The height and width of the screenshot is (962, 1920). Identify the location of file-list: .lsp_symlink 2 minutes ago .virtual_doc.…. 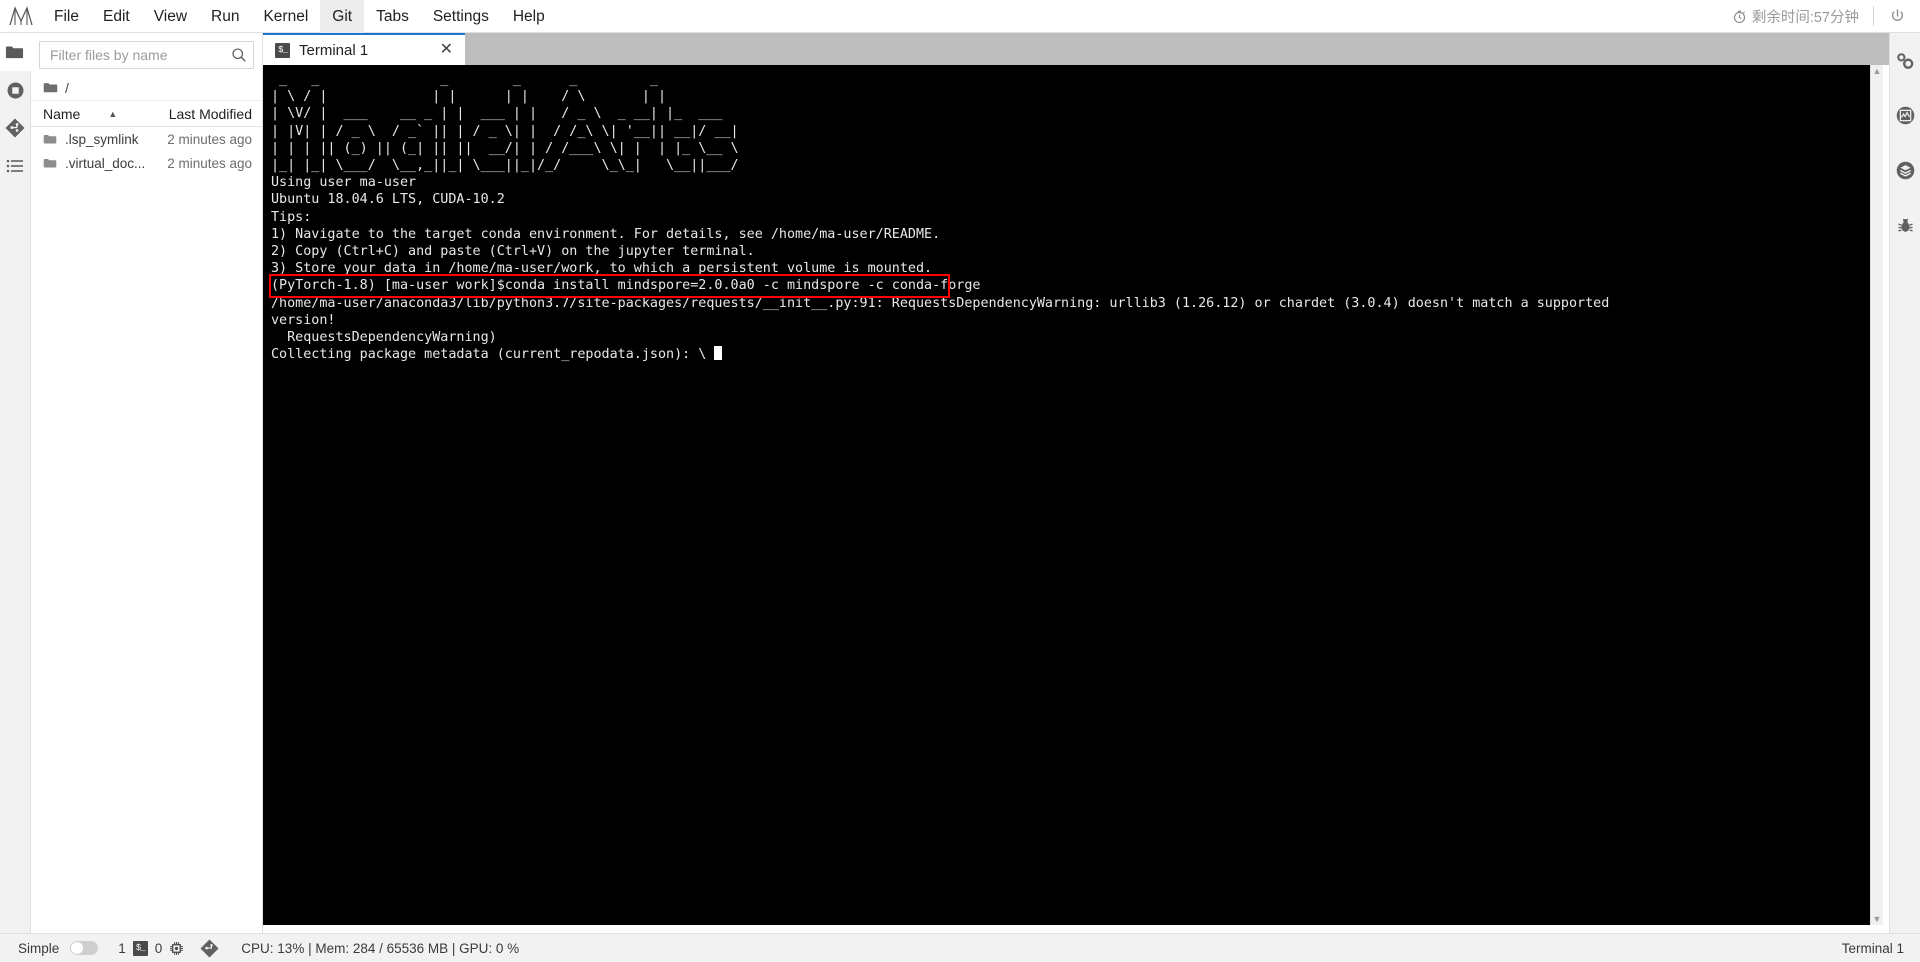
(146, 530).